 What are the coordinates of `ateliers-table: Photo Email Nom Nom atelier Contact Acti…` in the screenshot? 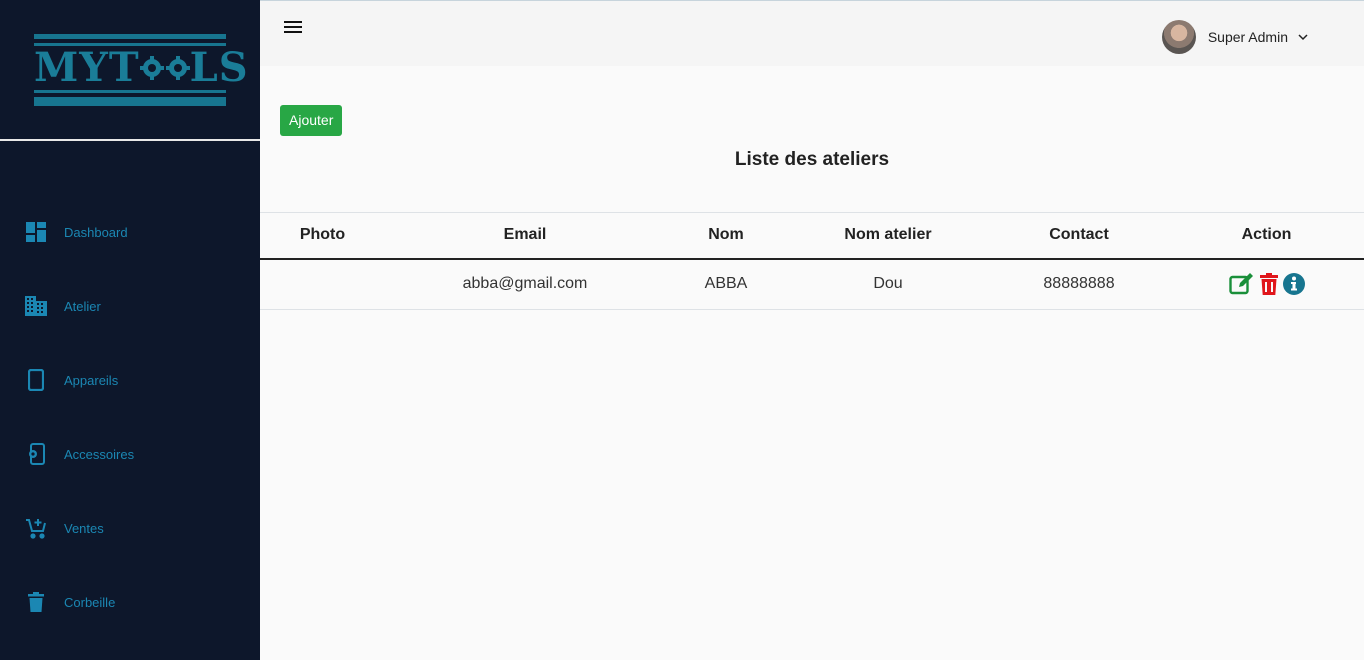 It's located at (812, 261).